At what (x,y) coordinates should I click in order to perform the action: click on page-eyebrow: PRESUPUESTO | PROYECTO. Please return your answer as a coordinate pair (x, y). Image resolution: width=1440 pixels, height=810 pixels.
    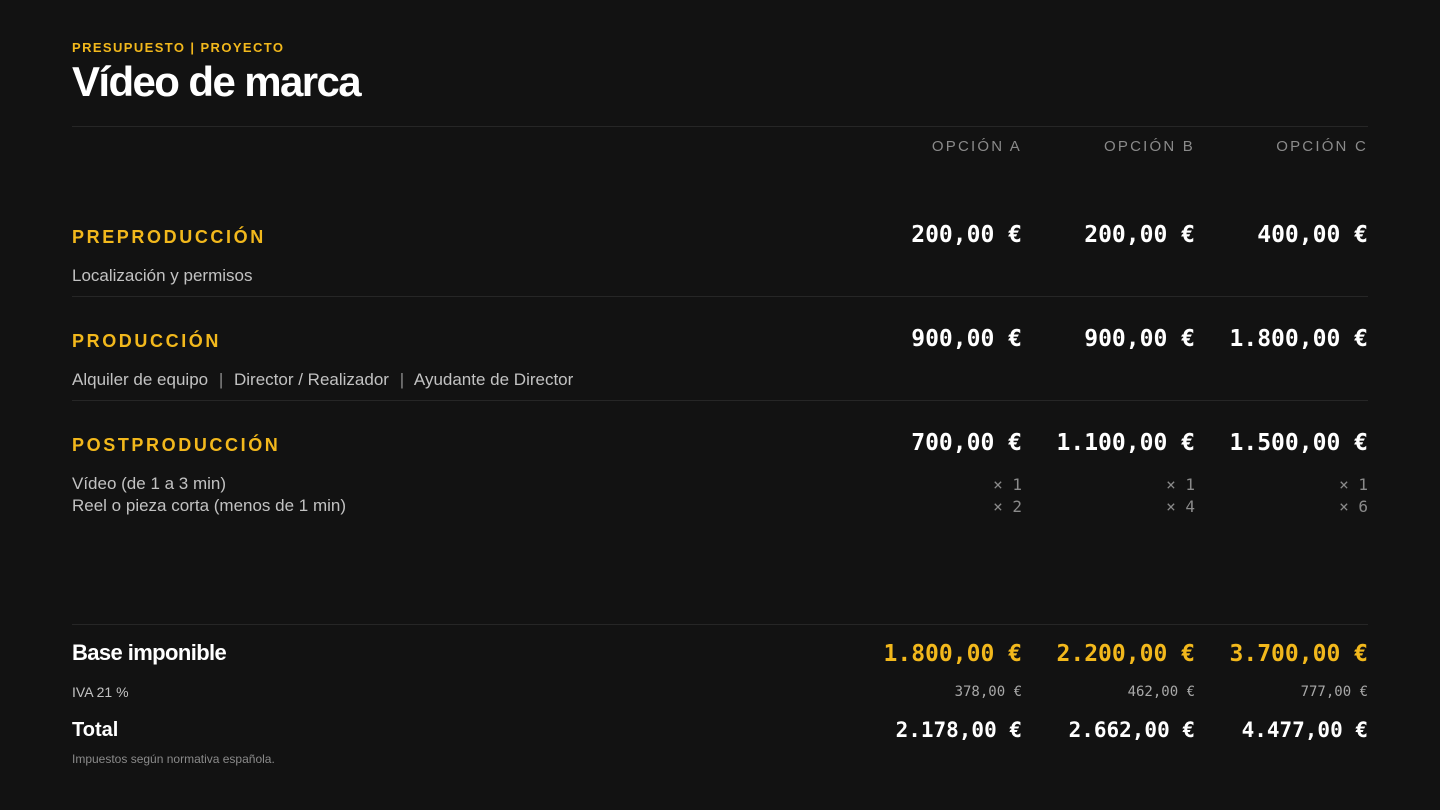
    Looking at the image, I should click on (178, 47).